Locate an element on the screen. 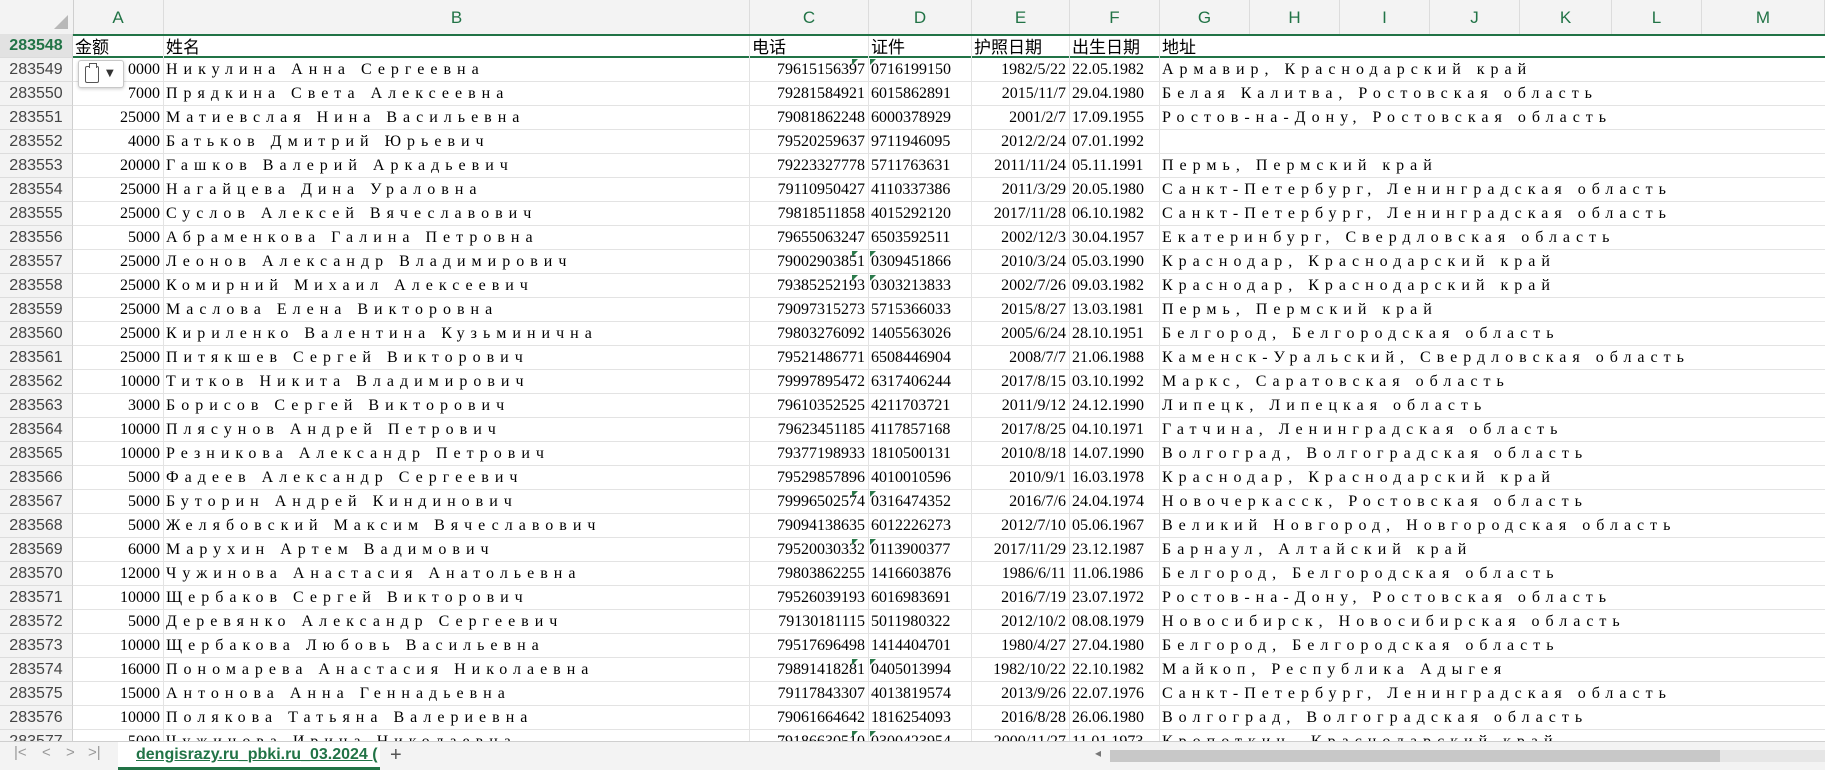  cell-amount: 3000 is located at coordinates (118, 405).